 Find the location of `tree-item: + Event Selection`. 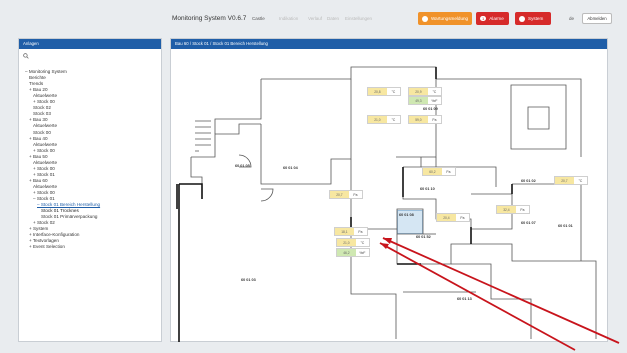

tree-item: + Event Selection is located at coordinates (47, 246).